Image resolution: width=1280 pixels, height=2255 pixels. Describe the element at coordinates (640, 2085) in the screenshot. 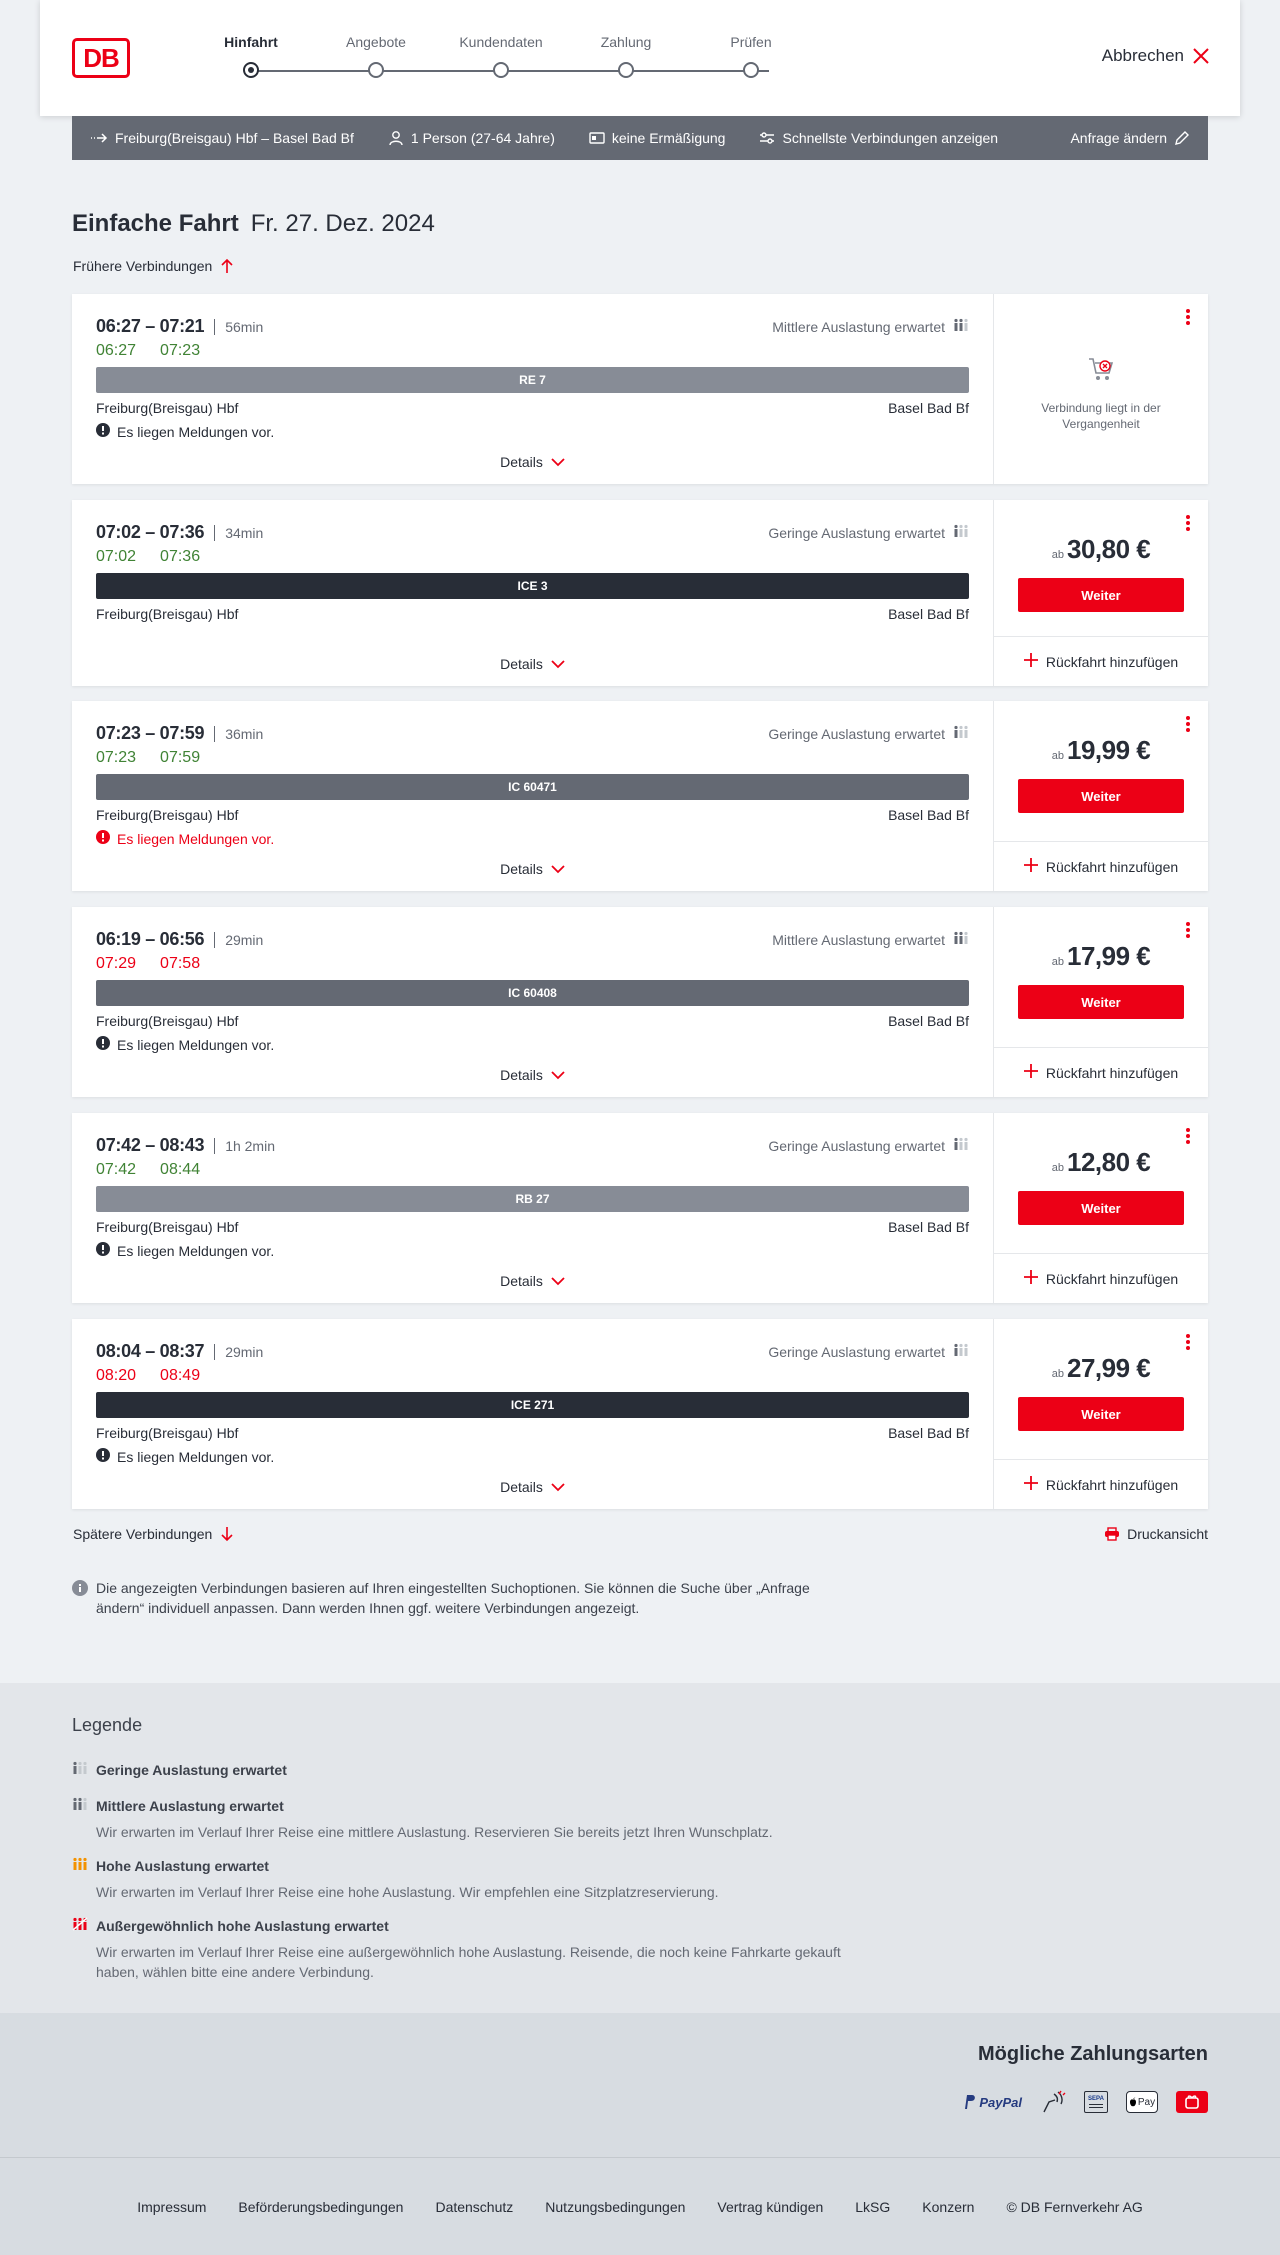

I see `payment-methods-section: Mögliche Zahlungsarten PayPal SEPA Pay` at that location.